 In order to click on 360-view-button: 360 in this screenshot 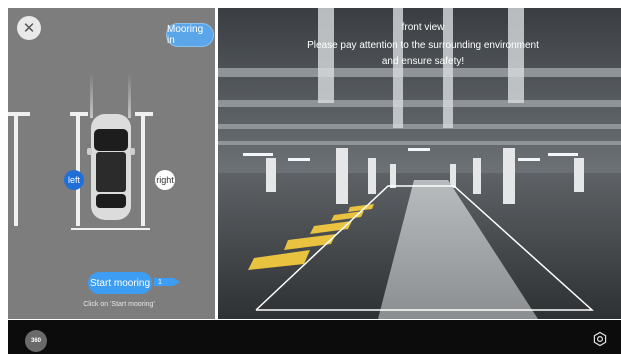, I will do `click(36, 341)`.